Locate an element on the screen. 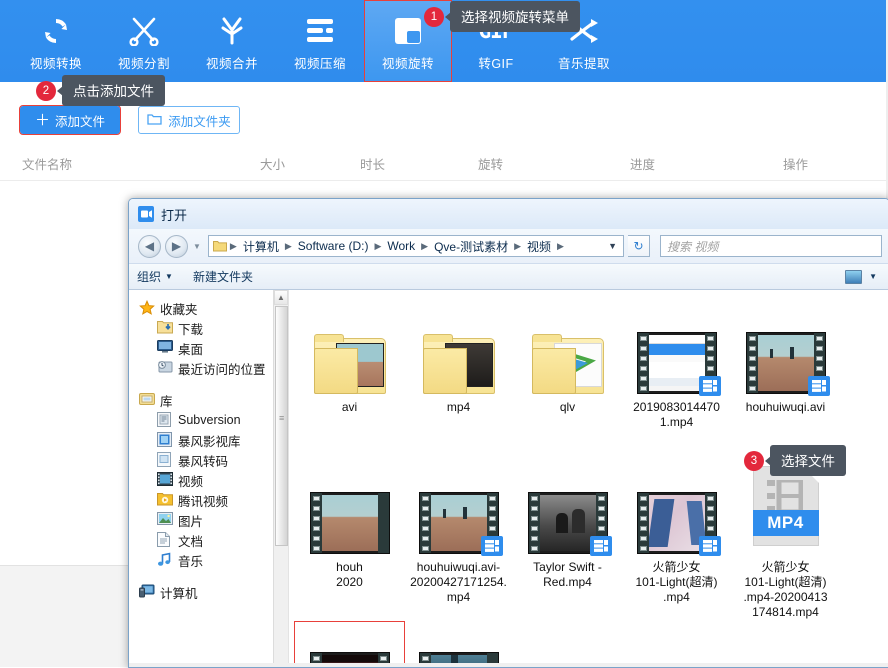 The height and width of the screenshot is (668, 888). file-name: qlv is located at coordinates (567, 407).